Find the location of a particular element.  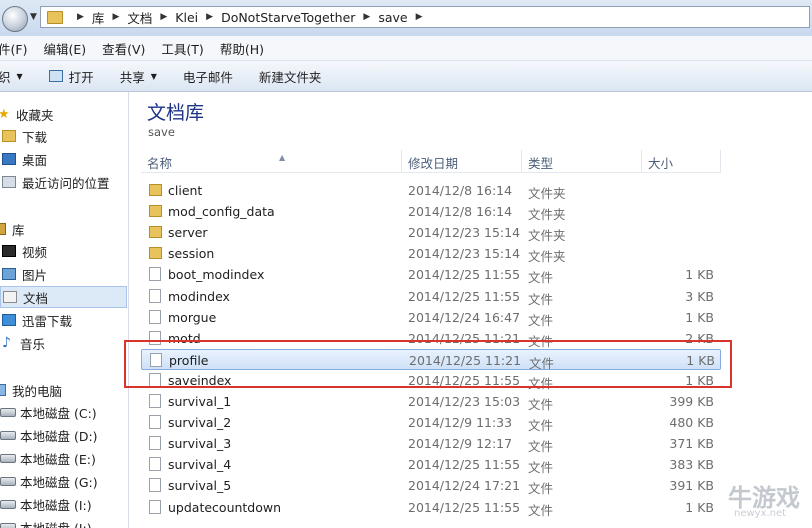

file-row: session 2014/12/23 15:14 文件夹 is located at coordinates (431, 253).